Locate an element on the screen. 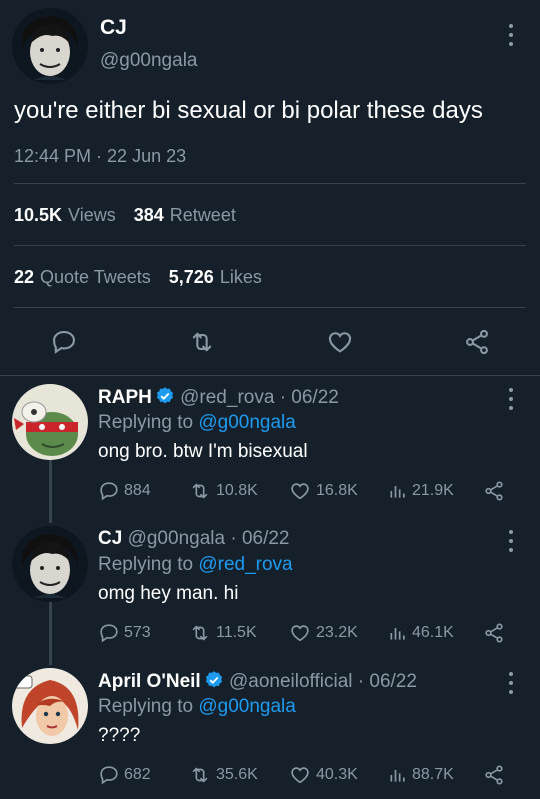  like-count-button: 40.3K is located at coordinates (323, 775).